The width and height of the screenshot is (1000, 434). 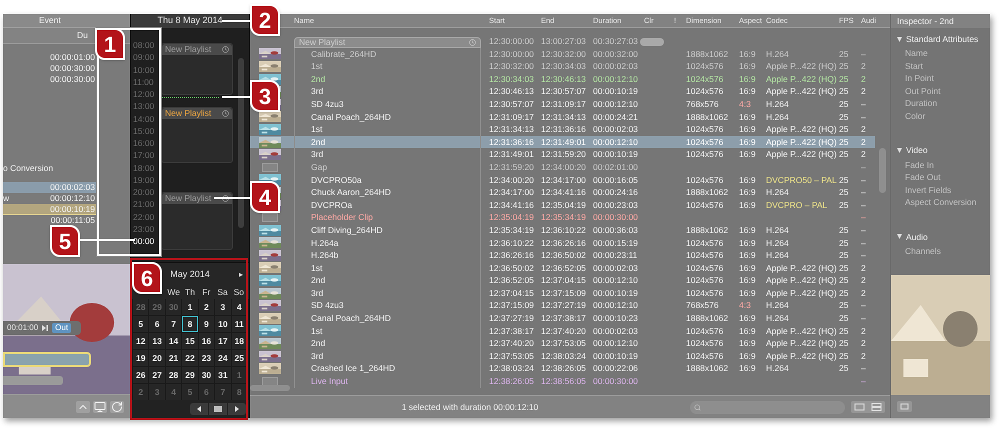 I want to click on table-row: SD 4zu3 12:37:15:09 12:37:27:19 00:00:12:10 768x576 4:3 H.264 25 –, so click(x=582, y=305).